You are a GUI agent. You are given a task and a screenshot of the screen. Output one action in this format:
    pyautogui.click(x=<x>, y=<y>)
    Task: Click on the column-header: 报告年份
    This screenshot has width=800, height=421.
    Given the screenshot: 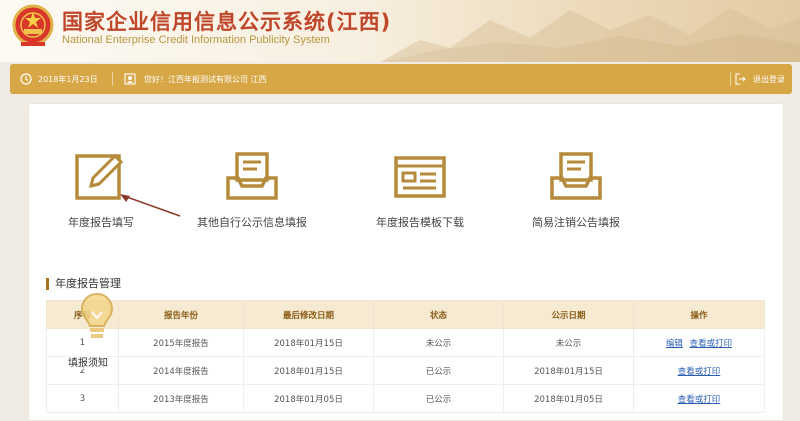 What is the action you would take?
    pyautogui.click(x=181, y=314)
    